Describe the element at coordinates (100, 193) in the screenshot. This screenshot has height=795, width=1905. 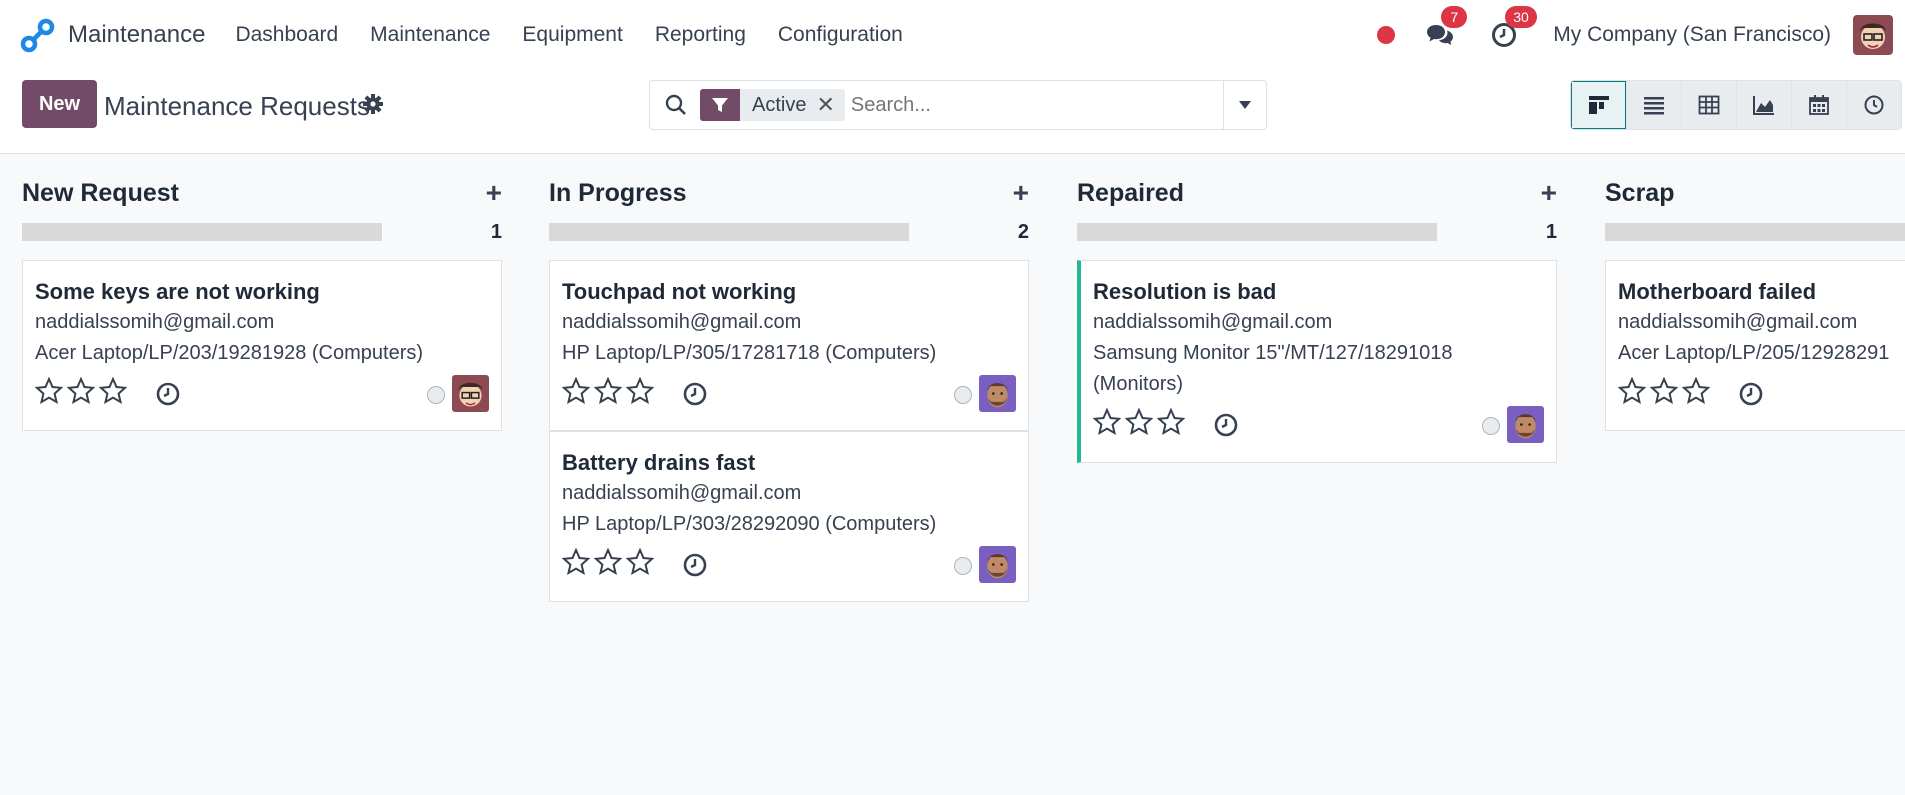
I see `column-title: New Request` at that location.